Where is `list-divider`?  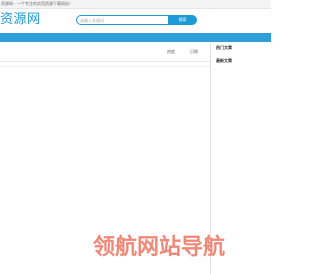 list-divider is located at coordinates (105, 66).